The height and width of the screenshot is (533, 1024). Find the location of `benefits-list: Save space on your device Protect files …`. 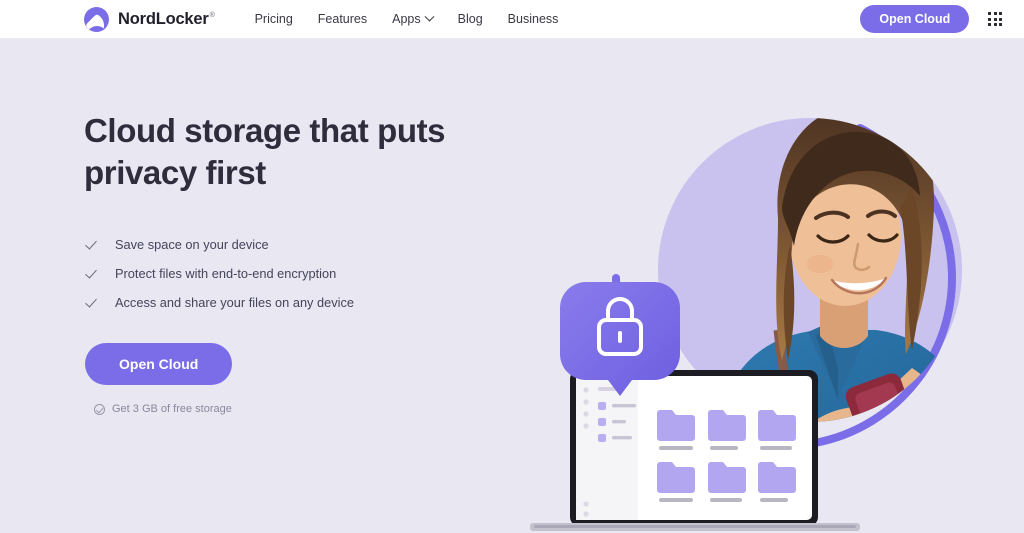

benefits-list: Save space on your device Protect files … is located at coordinates (299, 273).